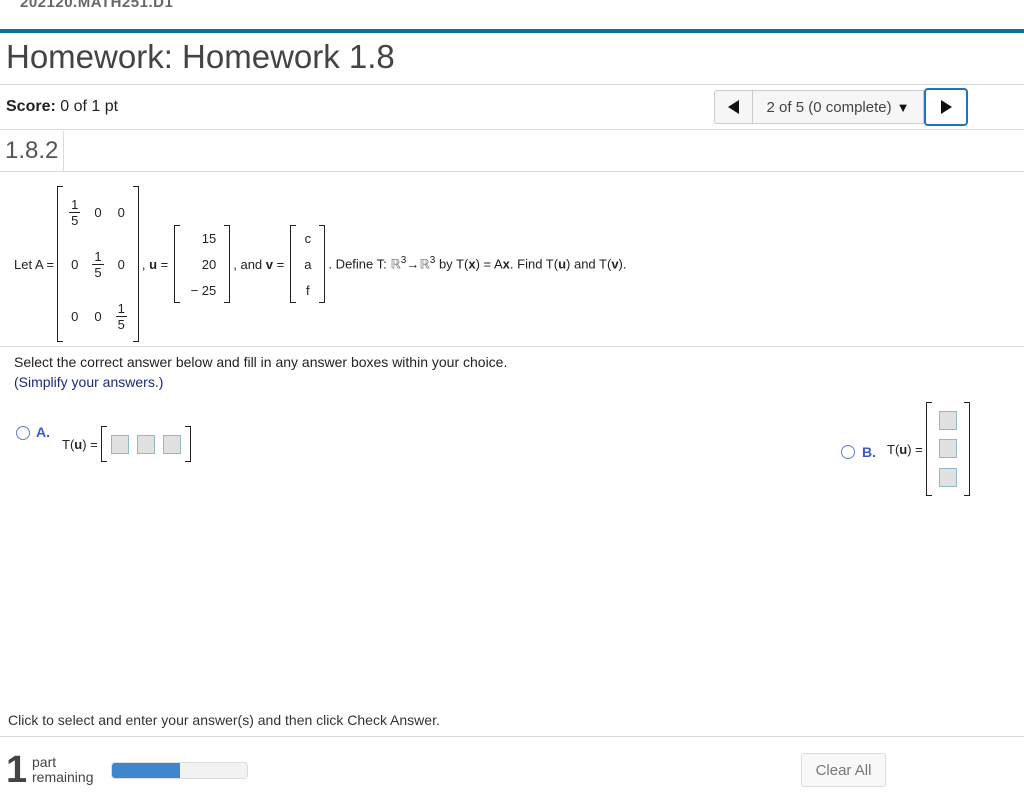 The image size is (1024, 800). Describe the element at coordinates (155, 264) in the screenshot. I see `u-label: , u =` at that location.